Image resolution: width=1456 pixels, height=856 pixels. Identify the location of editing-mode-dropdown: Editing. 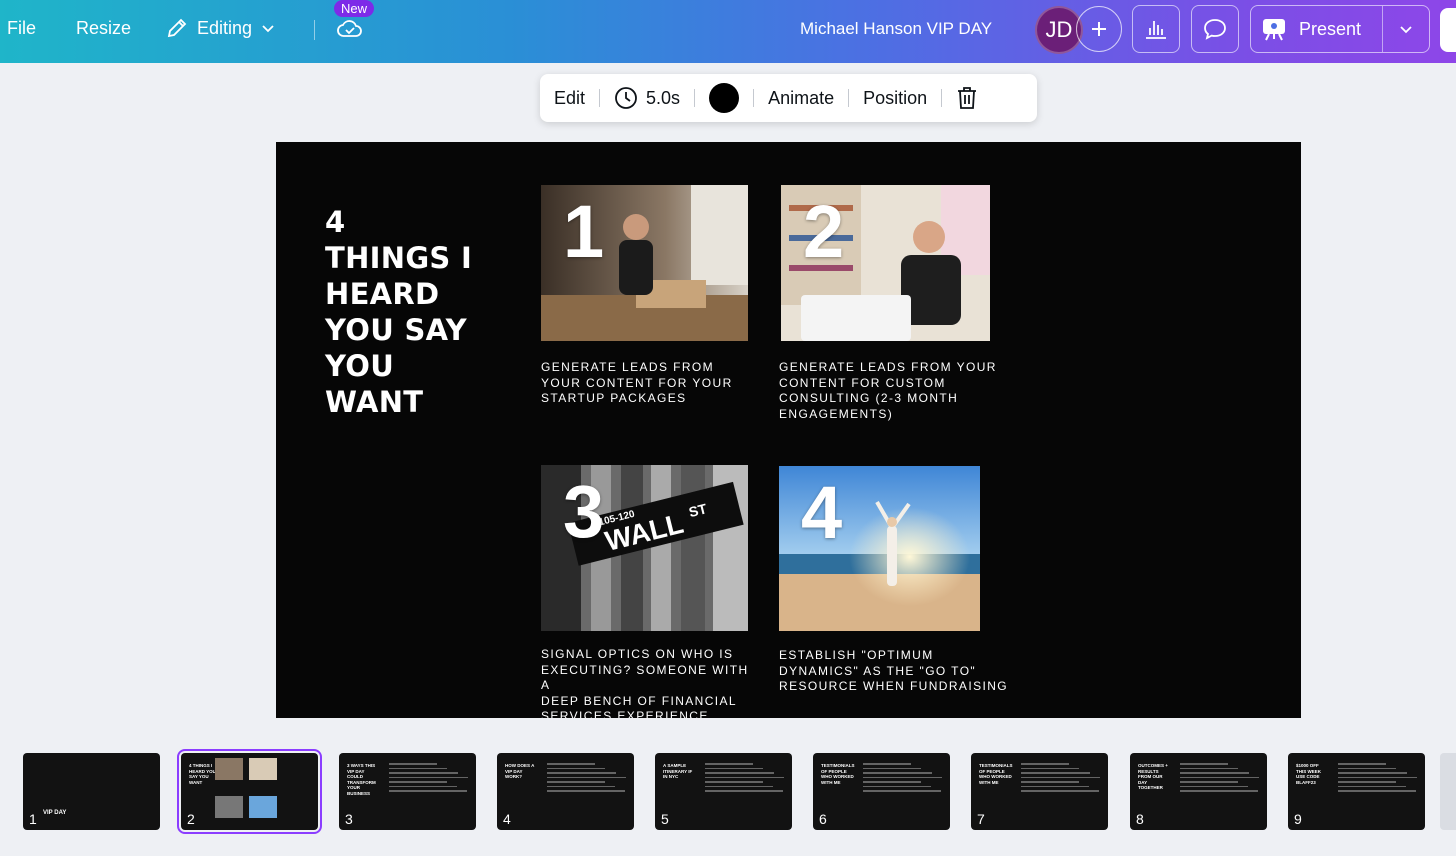
(220, 28).